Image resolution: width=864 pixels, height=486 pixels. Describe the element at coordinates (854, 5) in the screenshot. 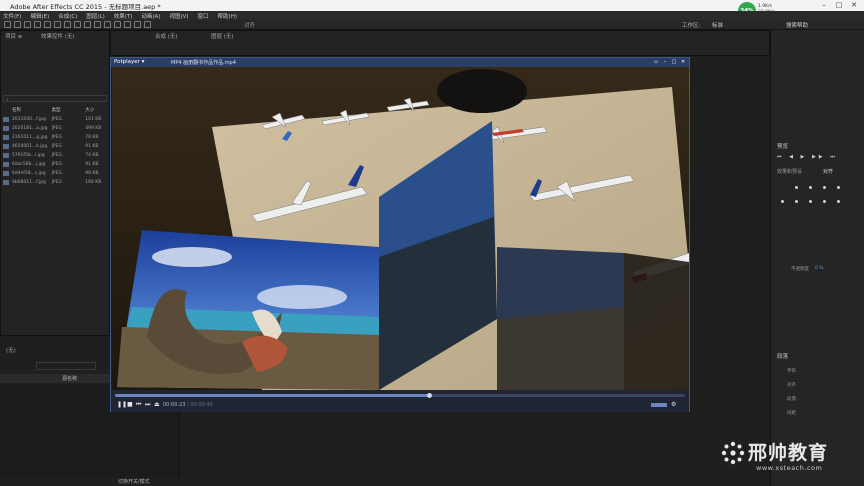

I see `close-button: ✕` at that location.